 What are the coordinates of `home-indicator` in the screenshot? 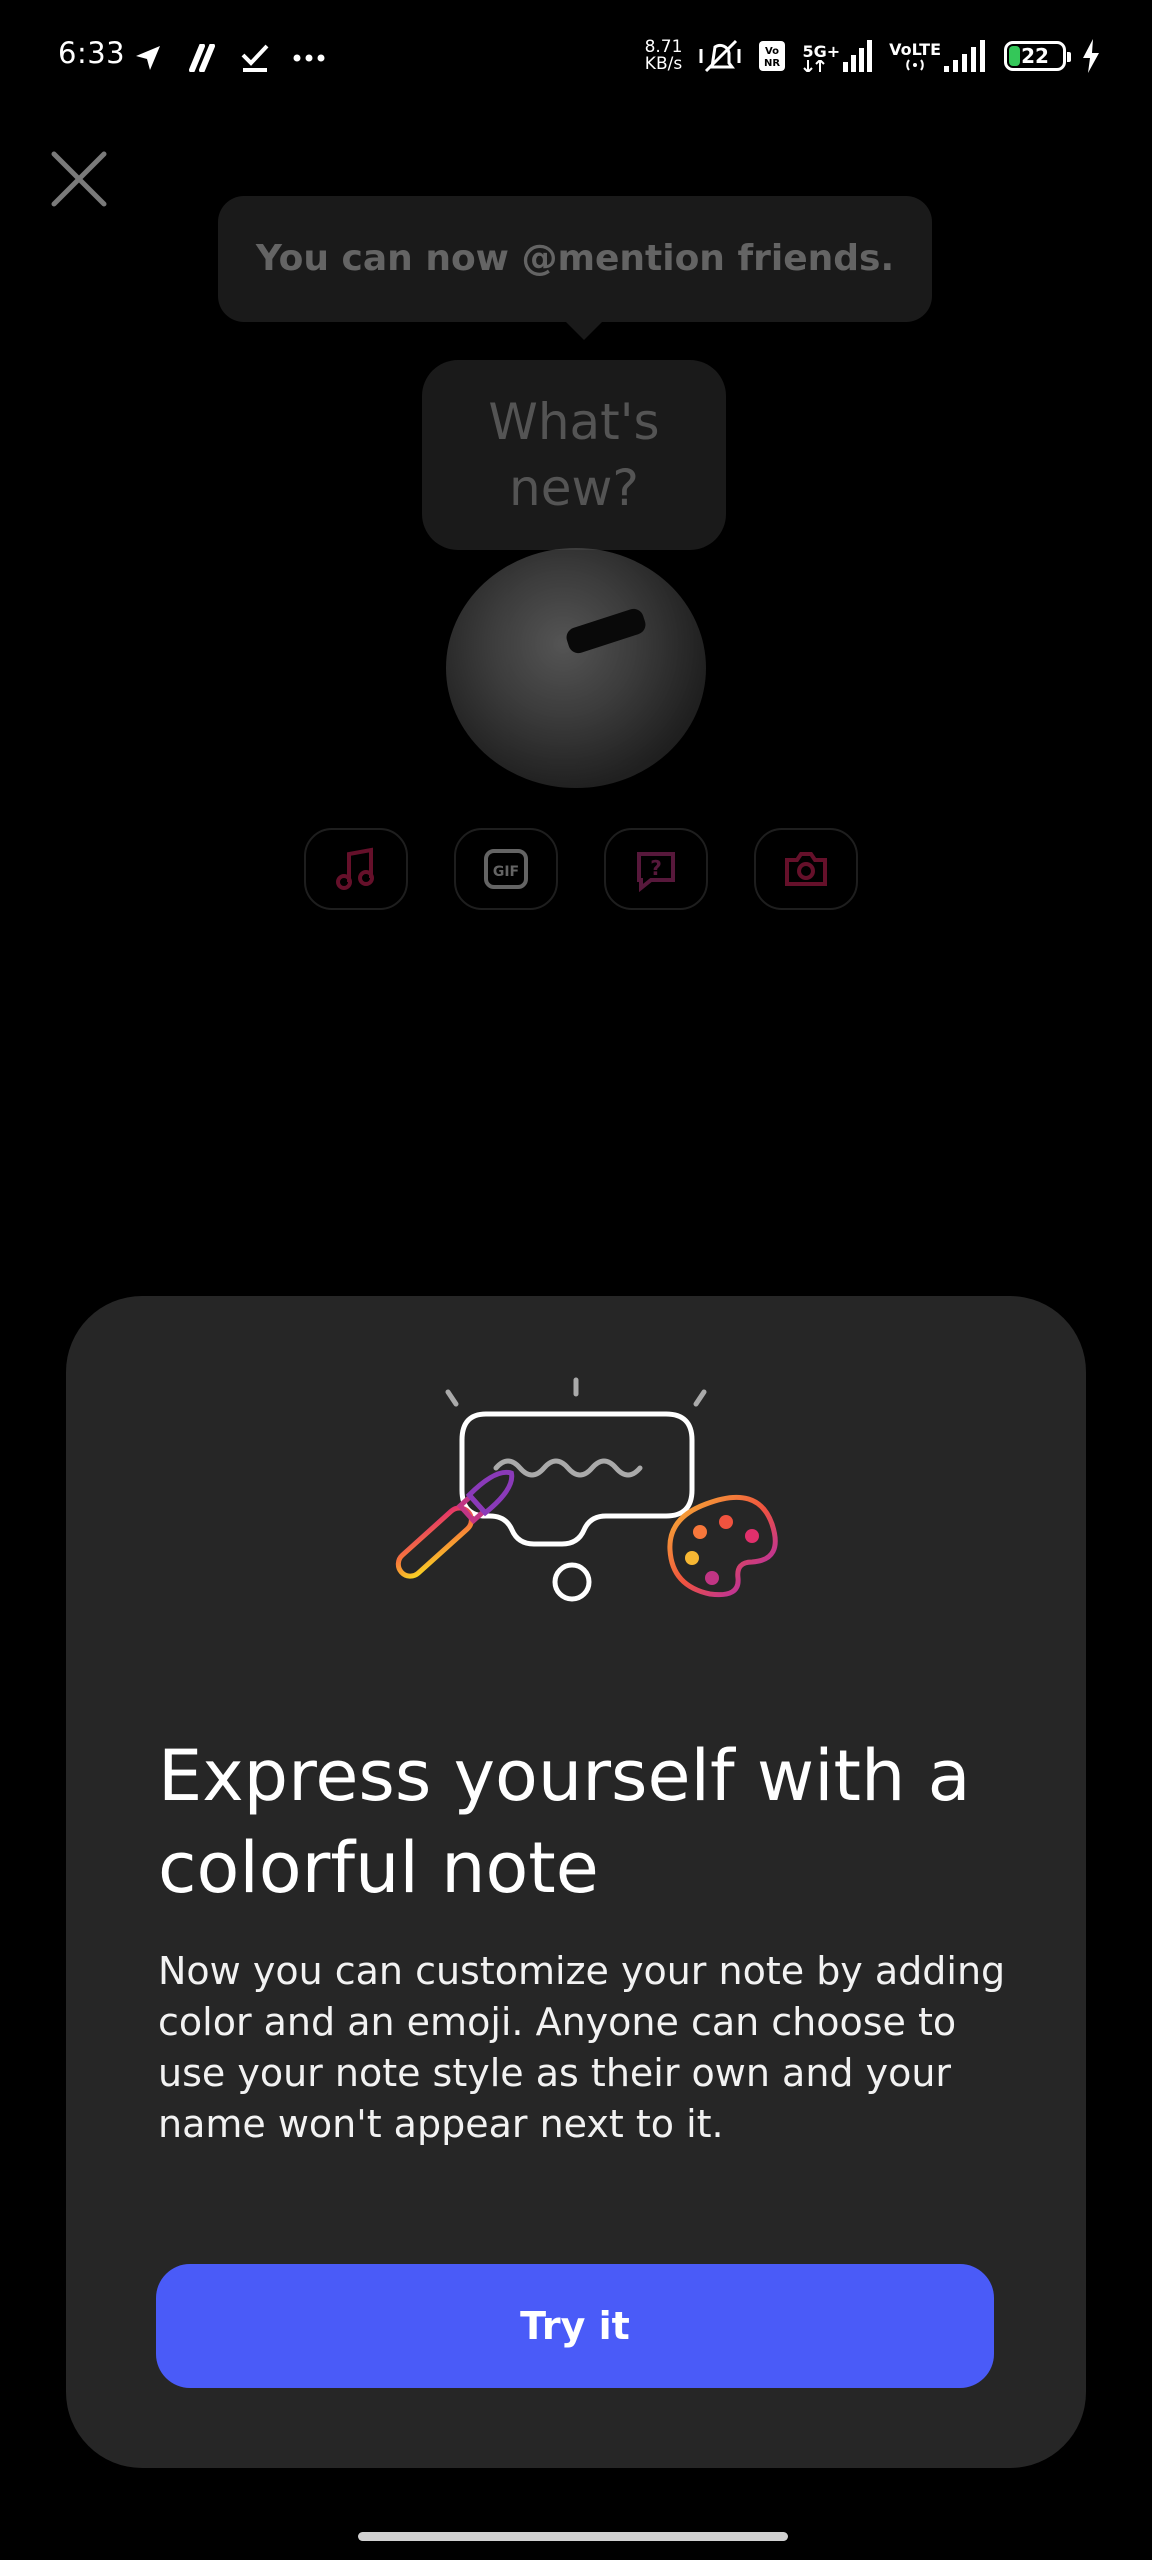 It's located at (573, 2536).